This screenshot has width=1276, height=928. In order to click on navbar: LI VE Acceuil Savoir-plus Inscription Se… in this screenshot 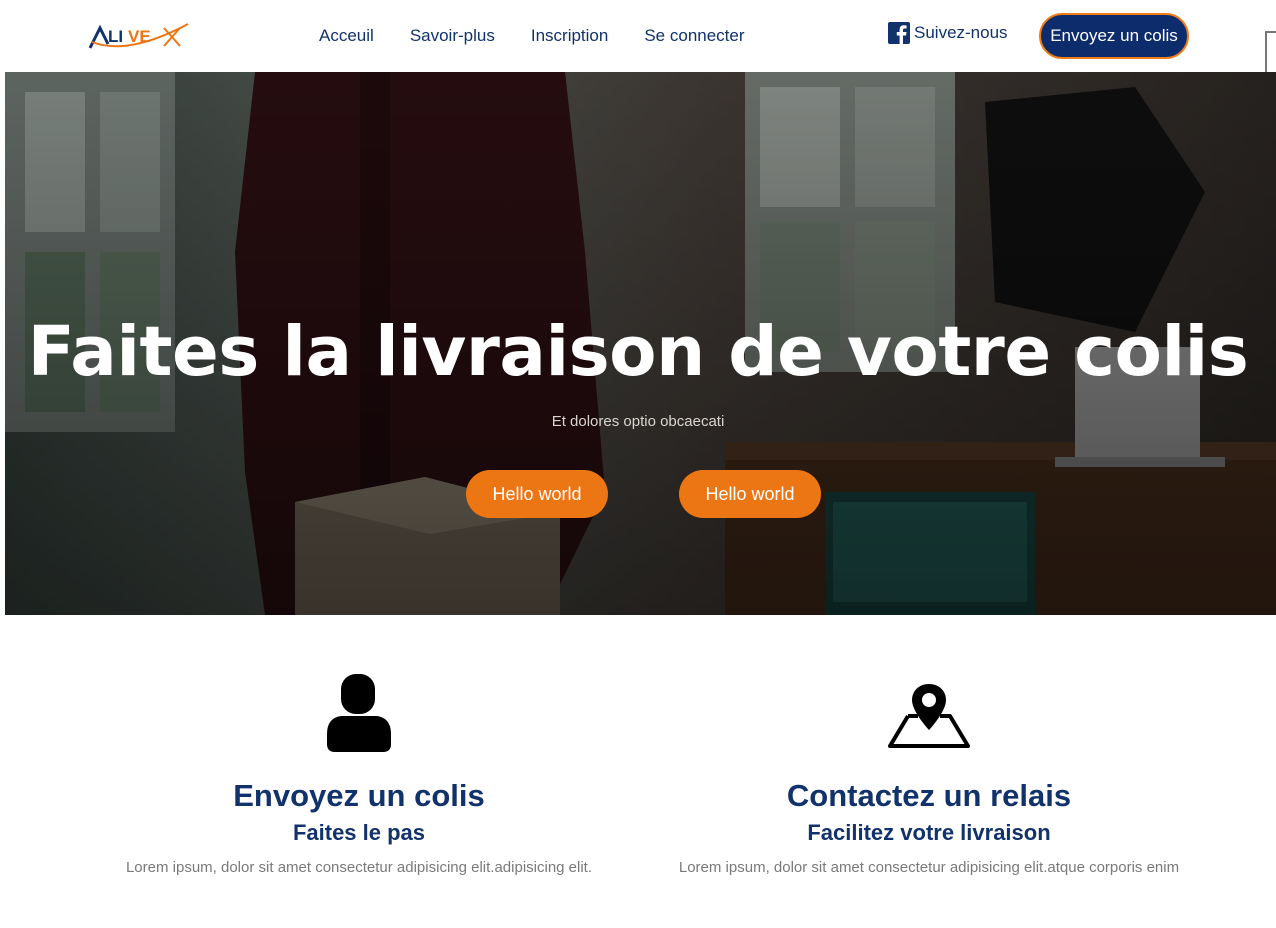, I will do `click(638, 52)`.